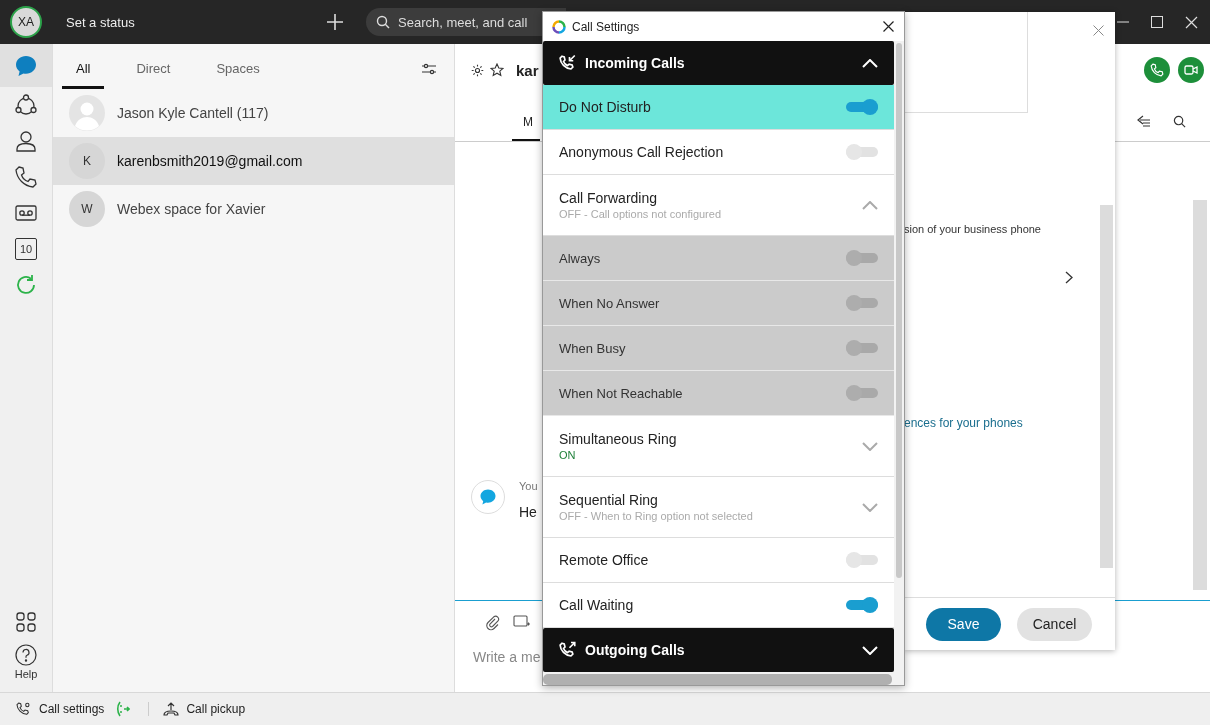  What do you see at coordinates (171, 709) in the screenshot?
I see `call-pickup-icon` at bounding box center [171, 709].